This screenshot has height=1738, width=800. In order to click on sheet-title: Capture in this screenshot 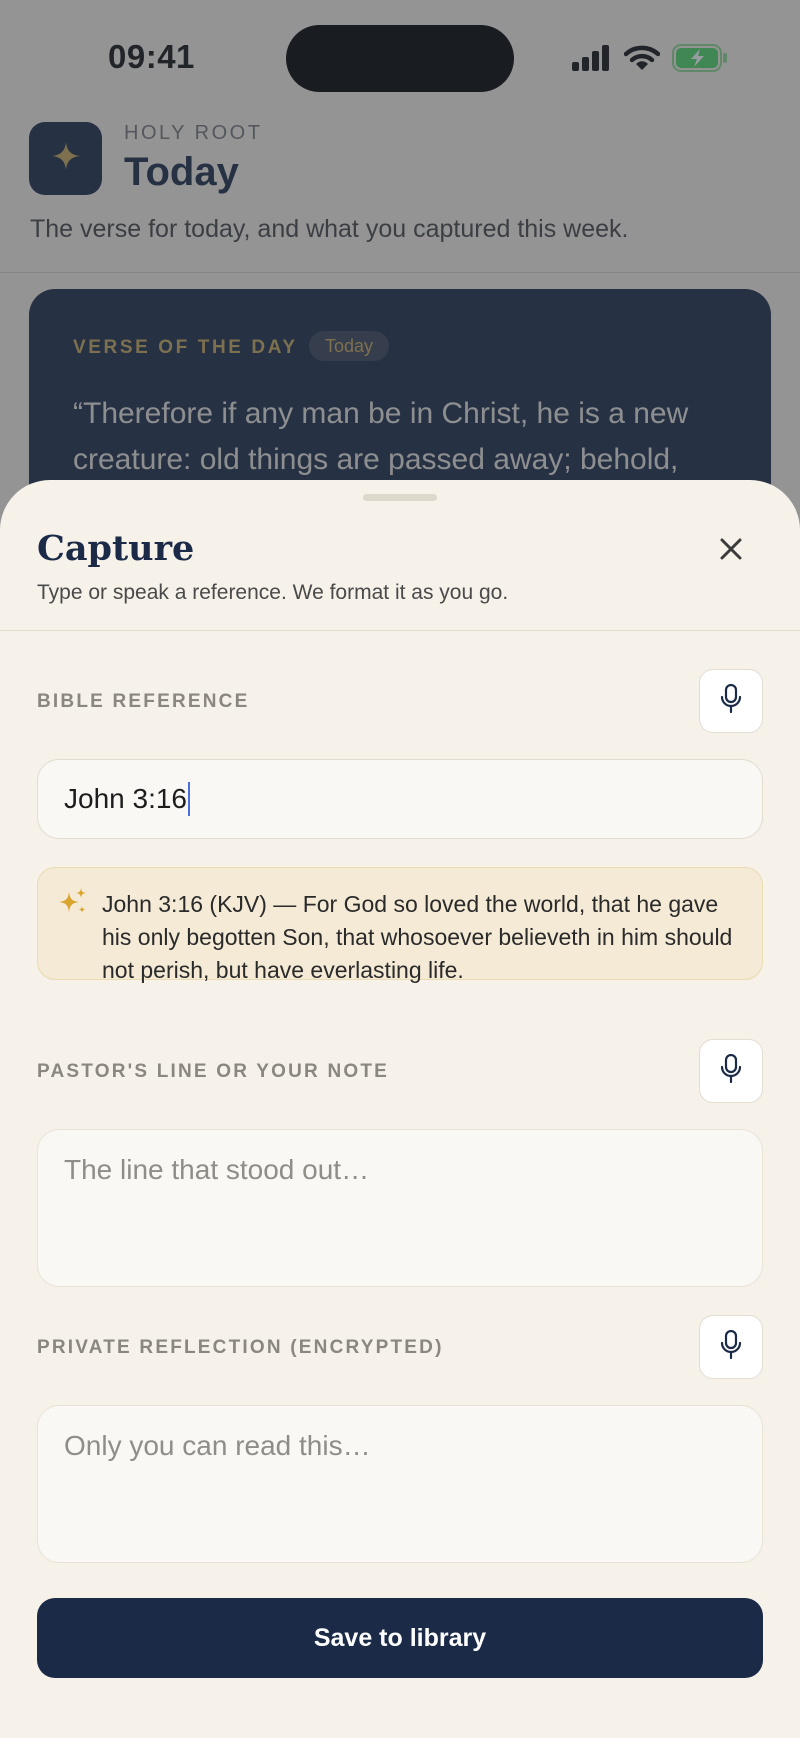, I will do `click(116, 548)`.